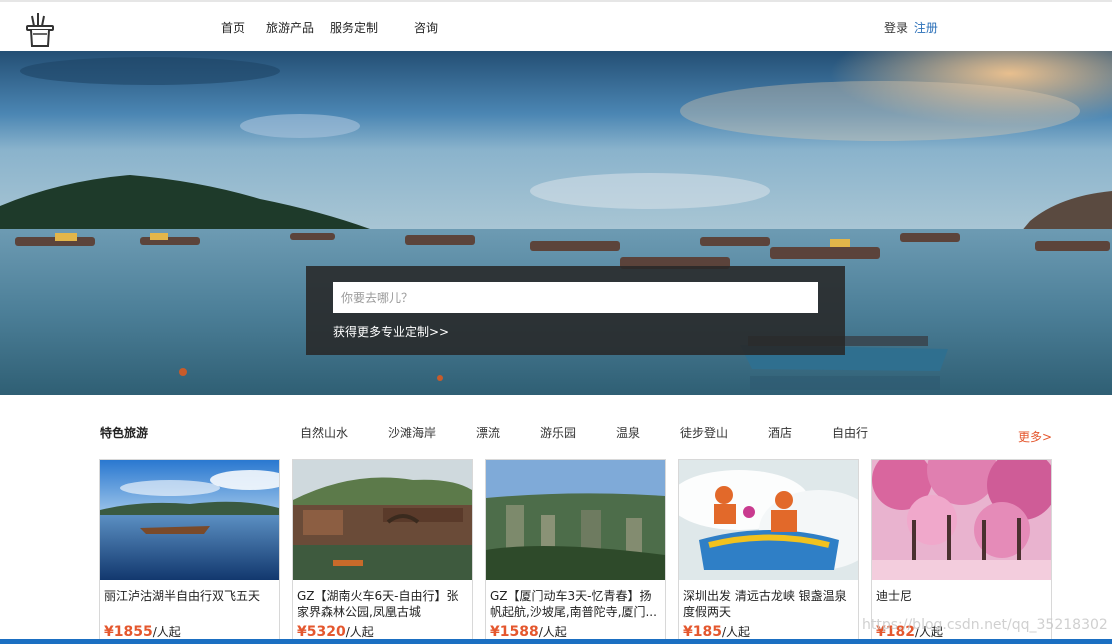  I want to click on card-price: ¥185/人起, so click(716, 631).